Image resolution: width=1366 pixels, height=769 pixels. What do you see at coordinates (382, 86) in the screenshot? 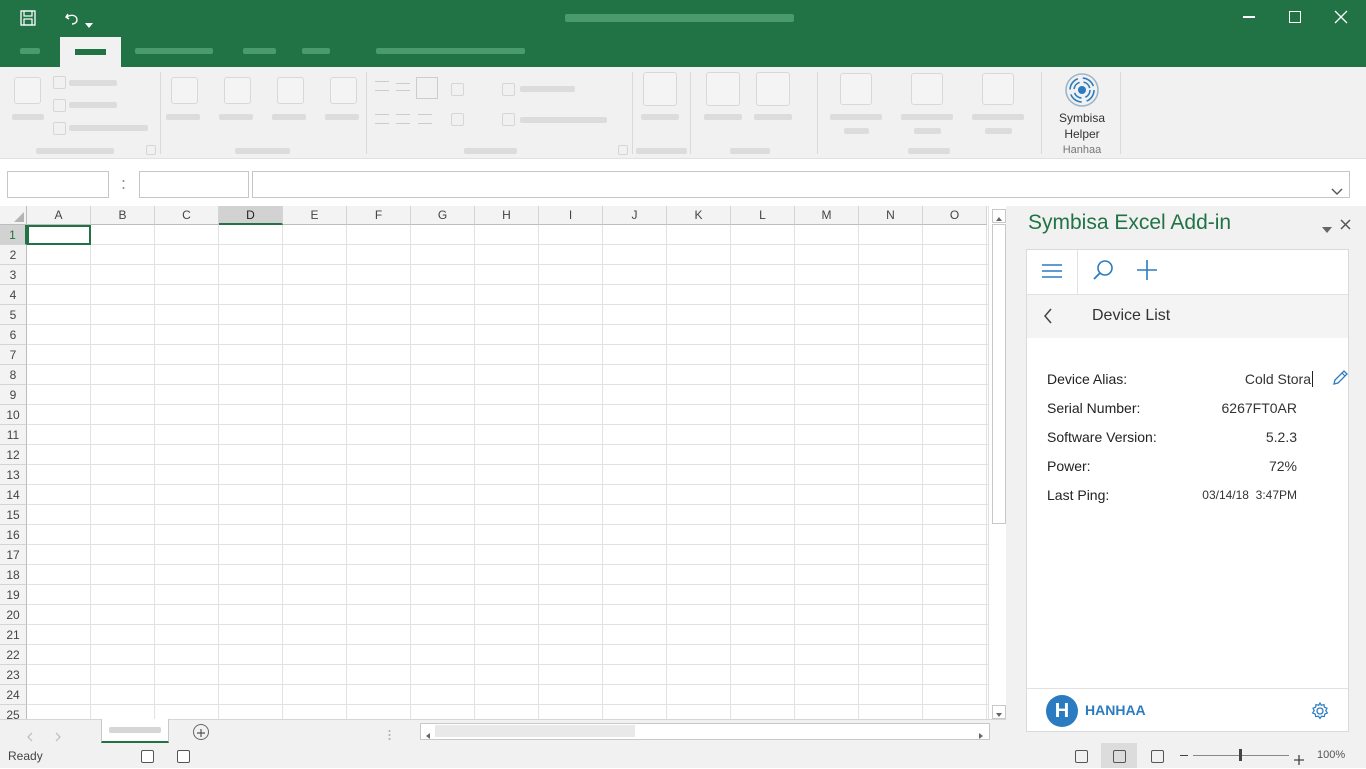
I see `align-top-icon` at bounding box center [382, 86].